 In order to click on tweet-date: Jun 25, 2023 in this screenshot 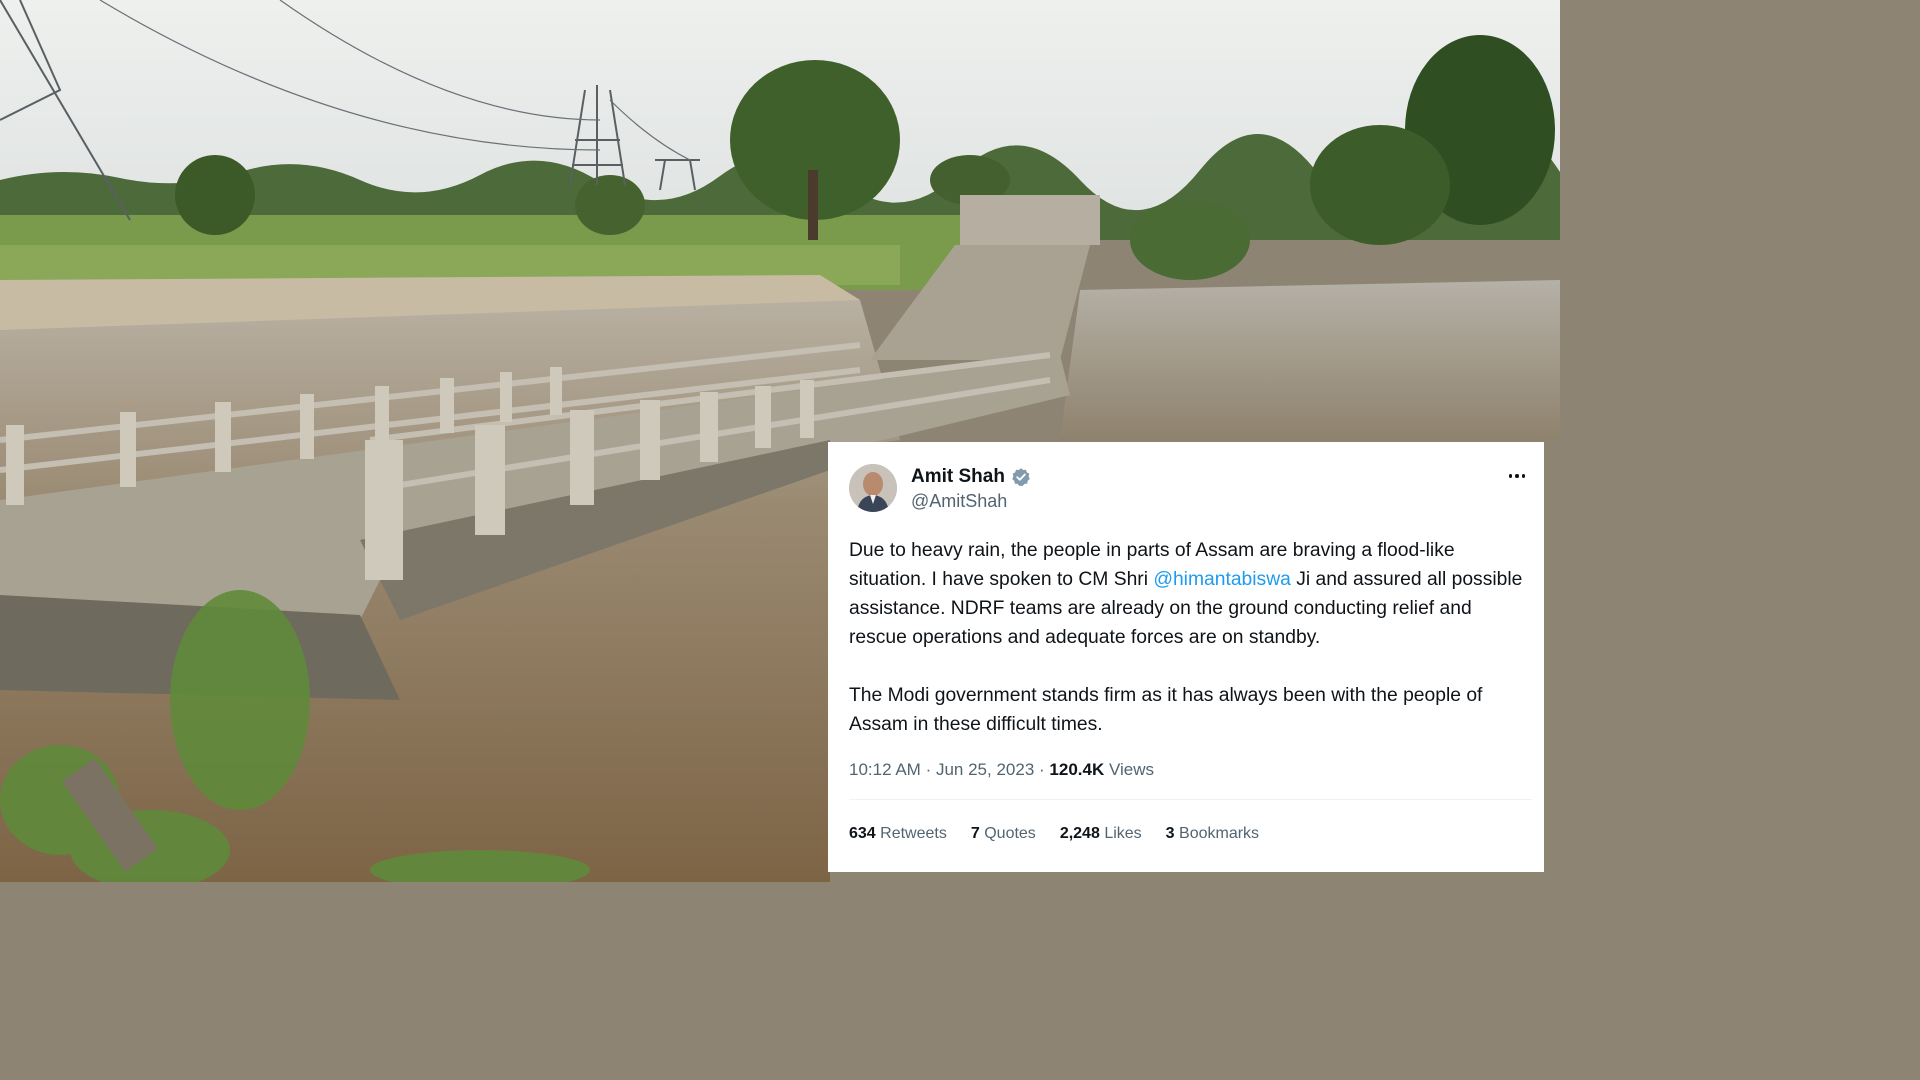, I will do `click(985, 769)`.